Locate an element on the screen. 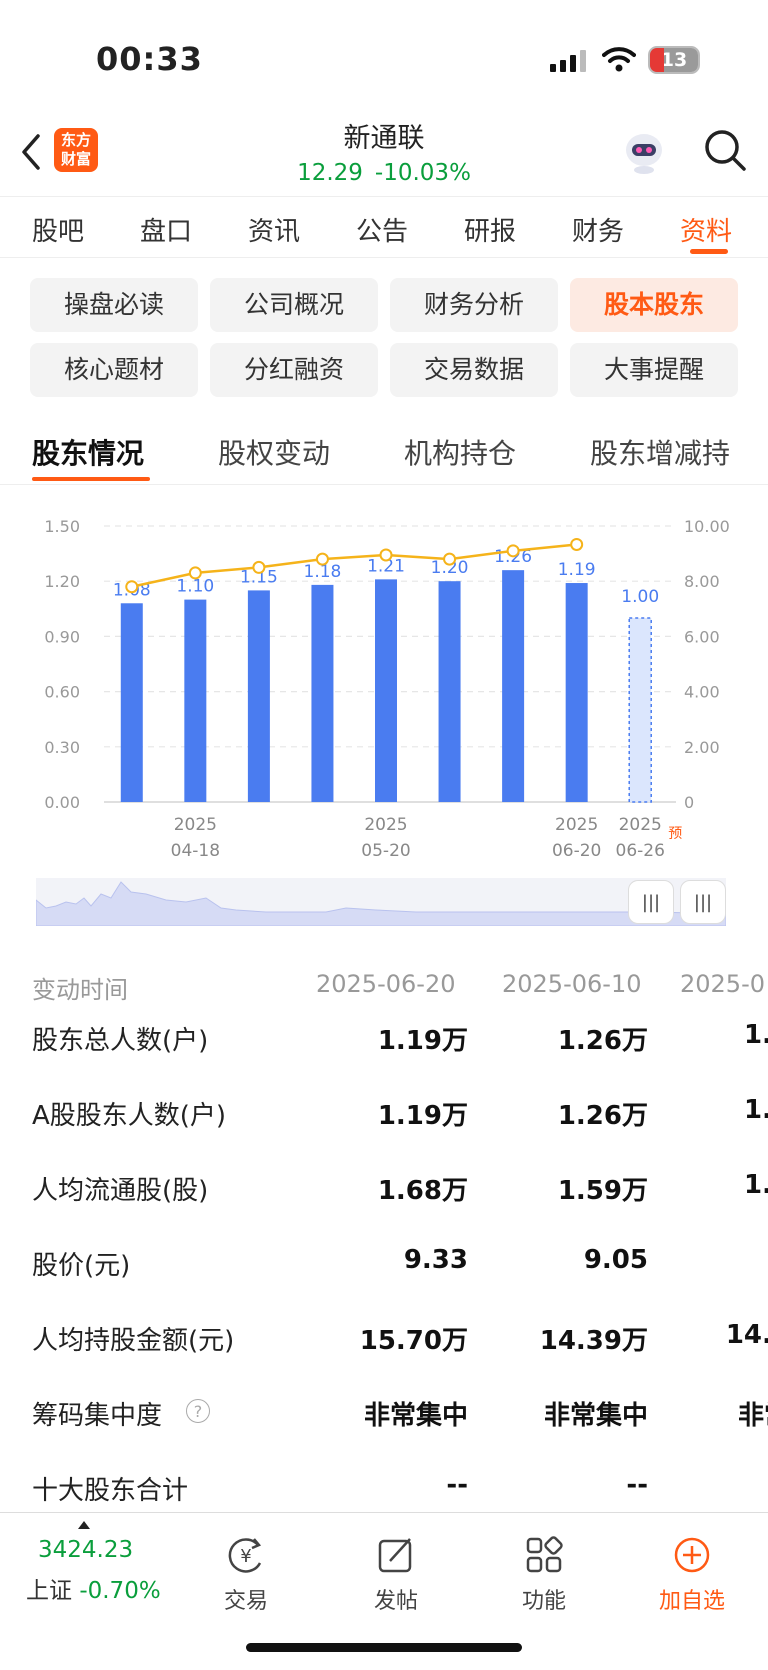  post-icon is located at coordinates (395, 1555).